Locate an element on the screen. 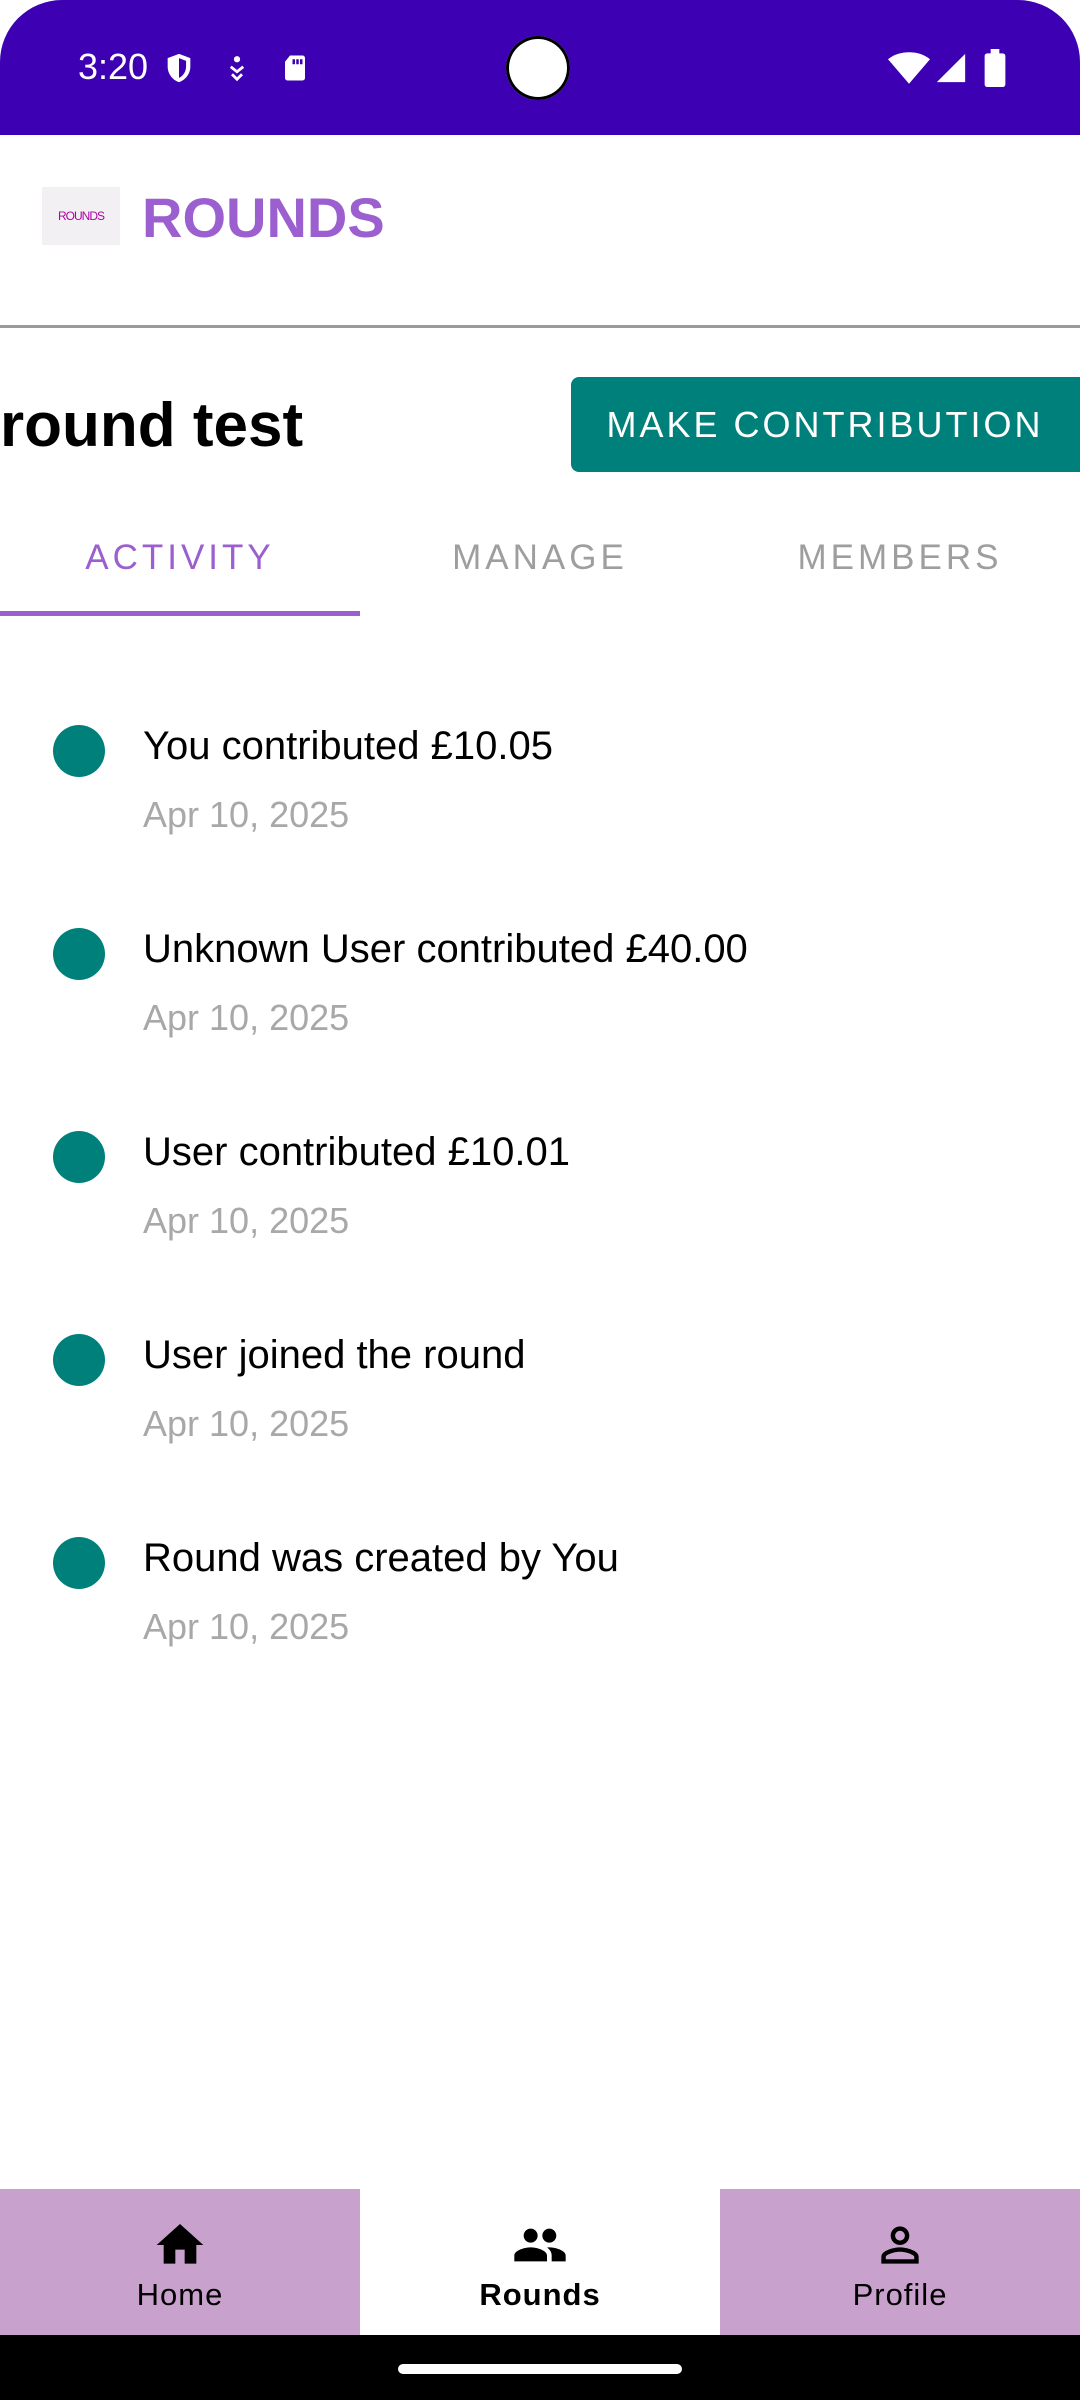 The image size is (1080, 2400). shield-icon is located at coordinates (179, 68).